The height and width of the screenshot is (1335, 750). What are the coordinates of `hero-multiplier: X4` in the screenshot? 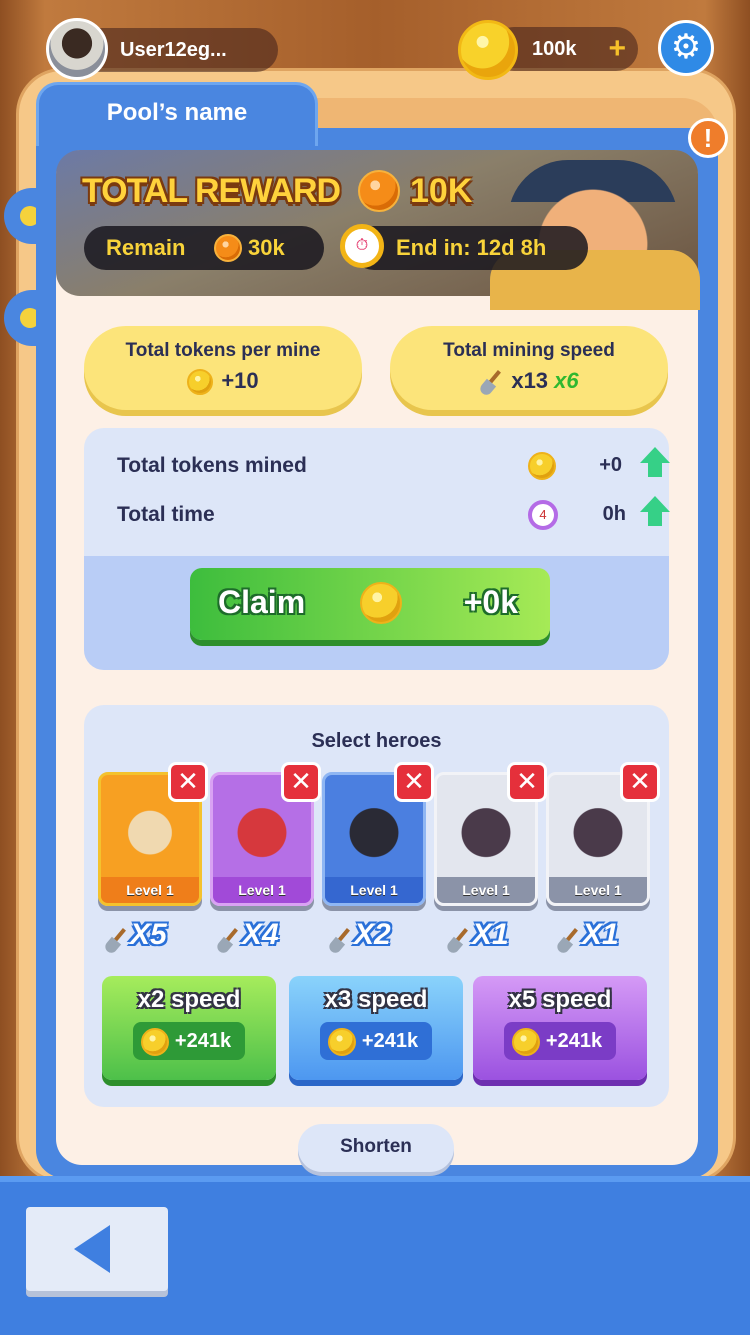 It's located at (247, 935).